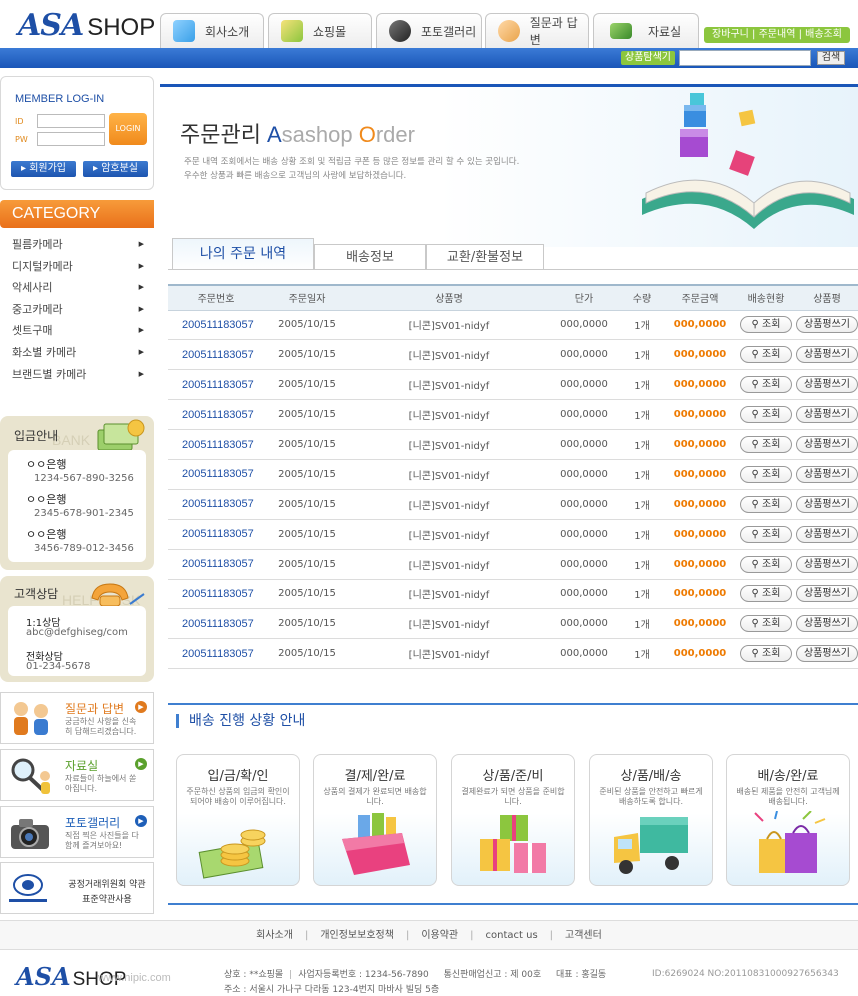 The height and width of the screenshot is (996, 858). Describe the element at coordinates (583, 935) in the screenshot. I see `footer-link-support: 고객센터` at that location.